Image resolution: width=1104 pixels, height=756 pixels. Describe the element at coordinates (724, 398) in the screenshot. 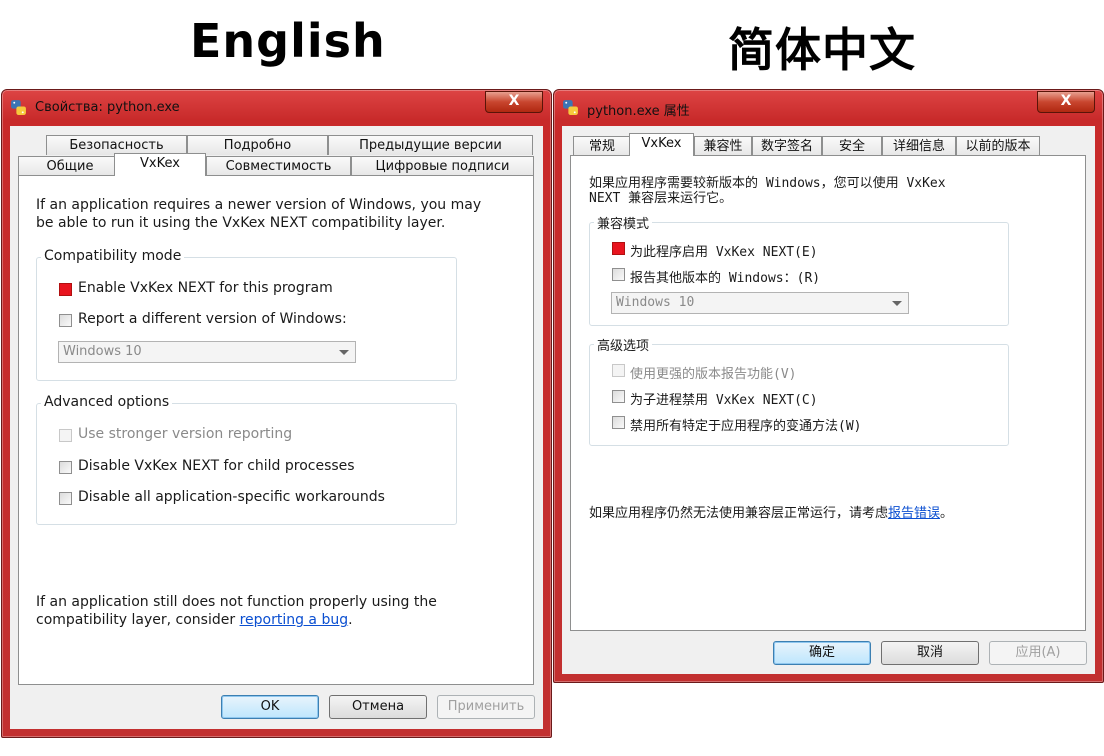

I see `disable-child-label: 为子进程禁用 VxKex NEXT(C)` at that location.